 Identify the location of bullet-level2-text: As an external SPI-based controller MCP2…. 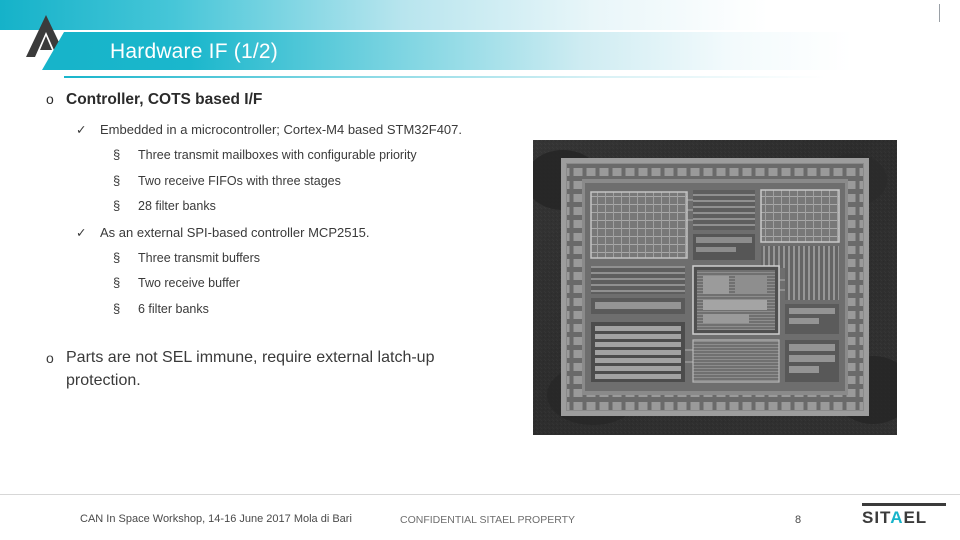
(235, 232).